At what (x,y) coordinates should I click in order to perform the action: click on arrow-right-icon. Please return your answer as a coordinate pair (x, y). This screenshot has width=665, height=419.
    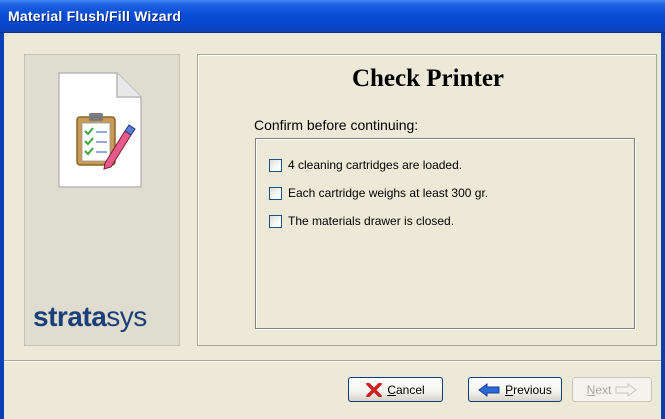
    Looking at the image, I should click on (626, 389).